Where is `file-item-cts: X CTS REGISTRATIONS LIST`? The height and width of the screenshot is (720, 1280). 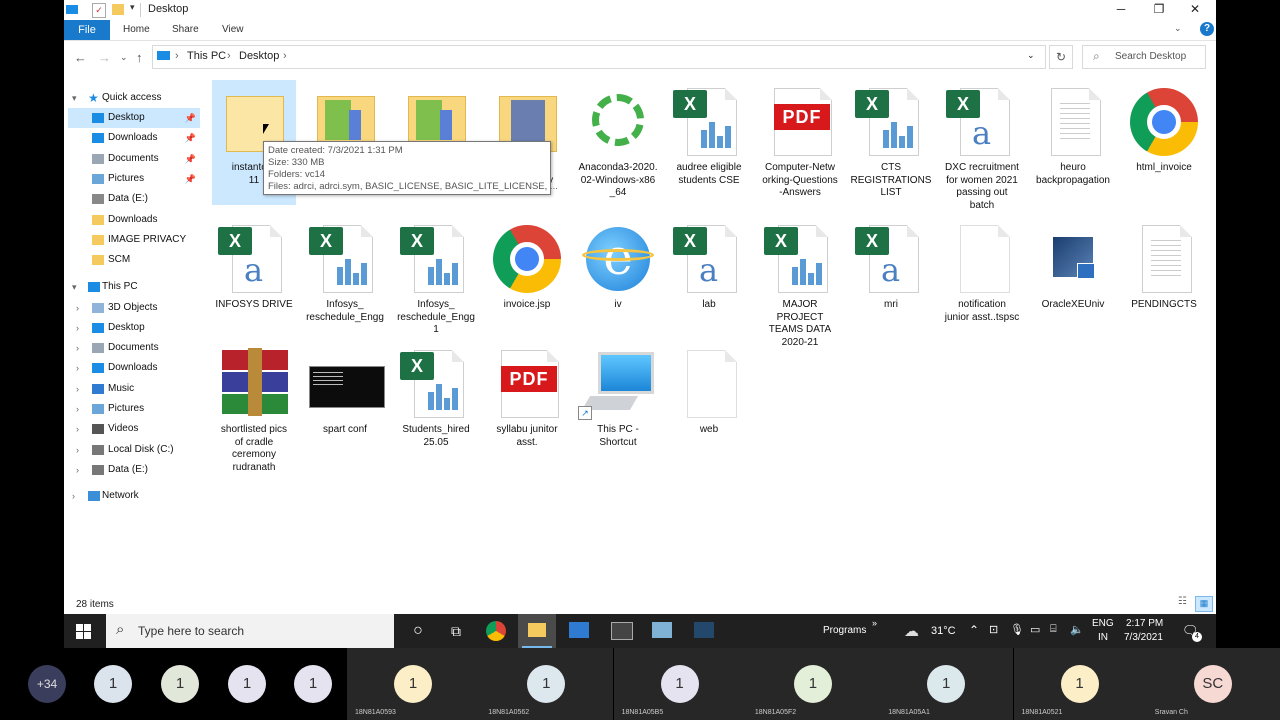
file-item-cts: X CTS REGISTRATIONS LIST is located at coordinates (891, 142).